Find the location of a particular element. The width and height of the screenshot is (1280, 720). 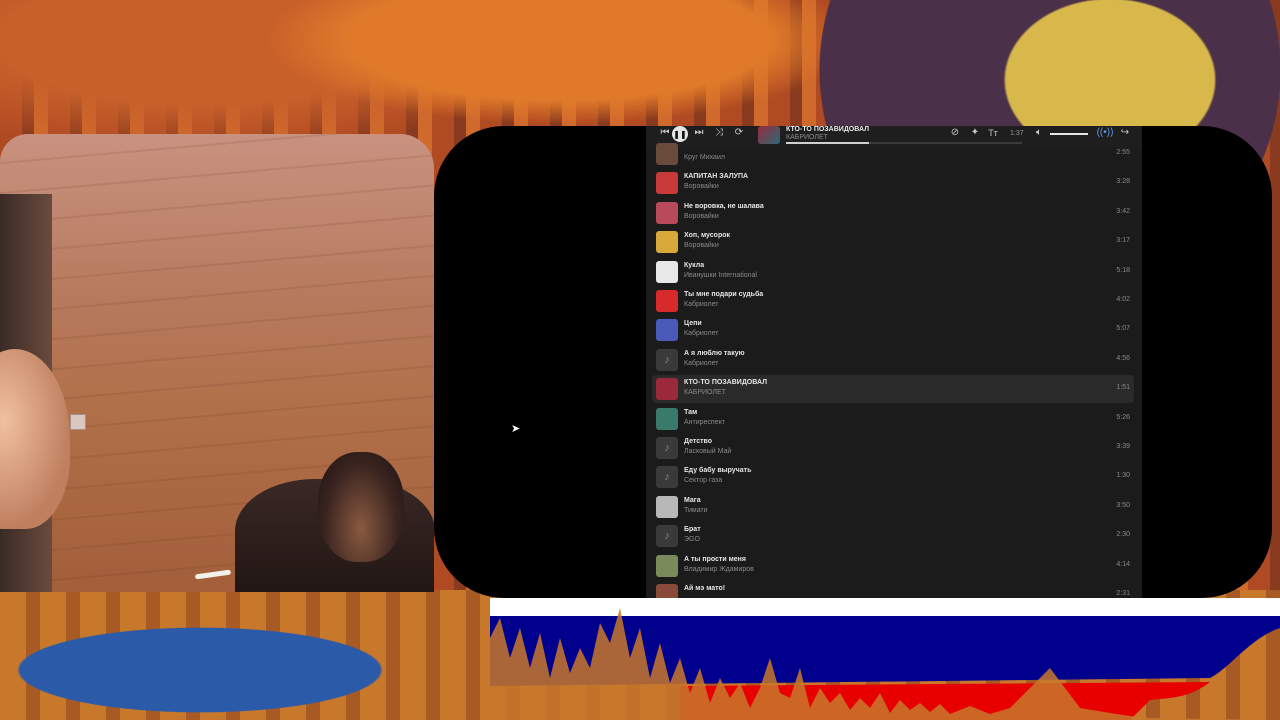

track-duration: 1:30 is located at coordinates (1123, 476).